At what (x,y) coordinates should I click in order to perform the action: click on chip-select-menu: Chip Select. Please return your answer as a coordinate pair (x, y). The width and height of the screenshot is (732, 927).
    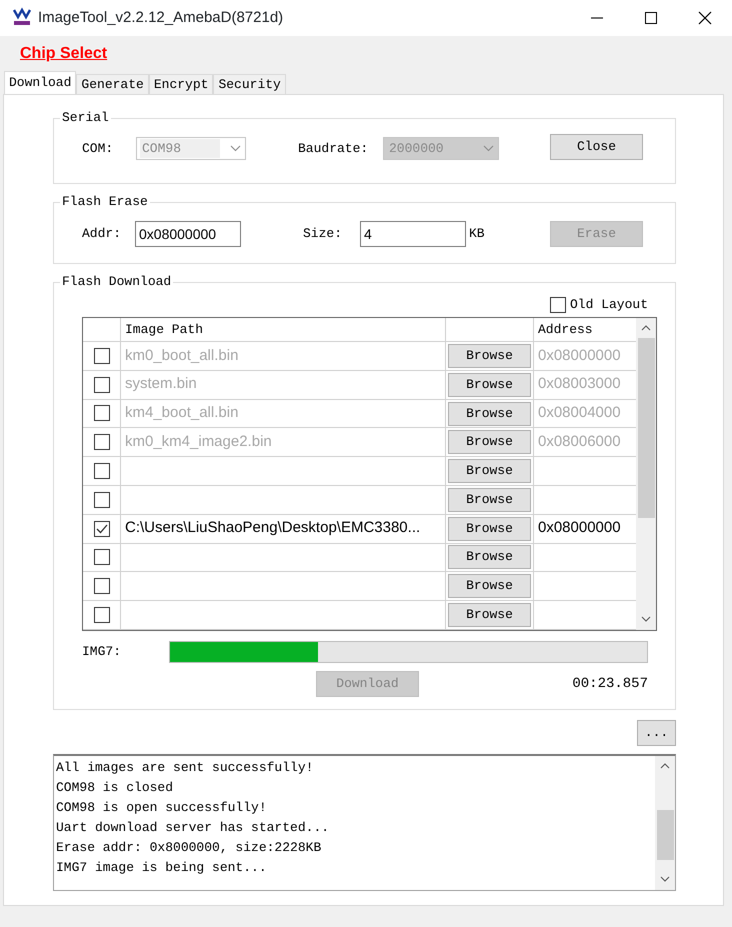
    Looking at the image, I should click on (64, 53).